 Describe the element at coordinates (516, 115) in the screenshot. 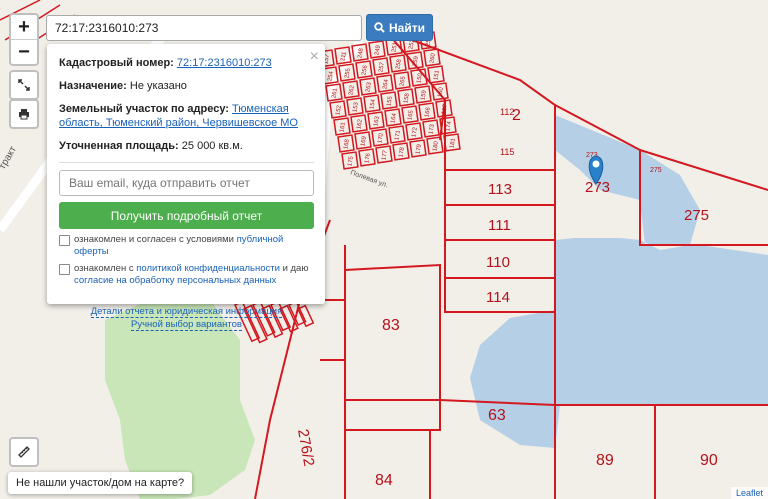

I see `parcel-label: 2` at that location.